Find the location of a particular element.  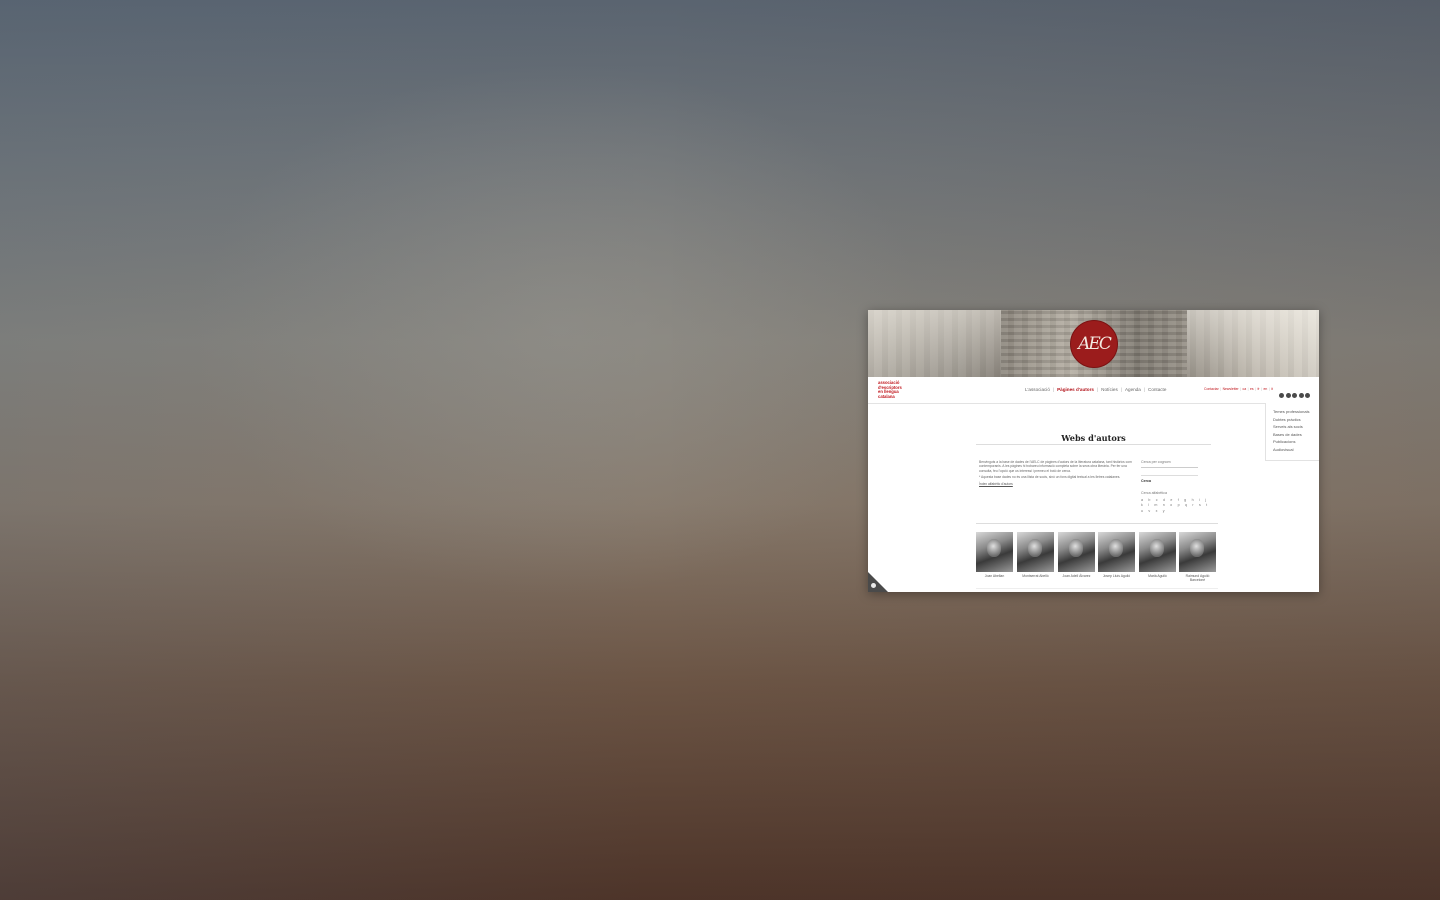

contact-link: Contactar is located at coordinates (1211, 389).